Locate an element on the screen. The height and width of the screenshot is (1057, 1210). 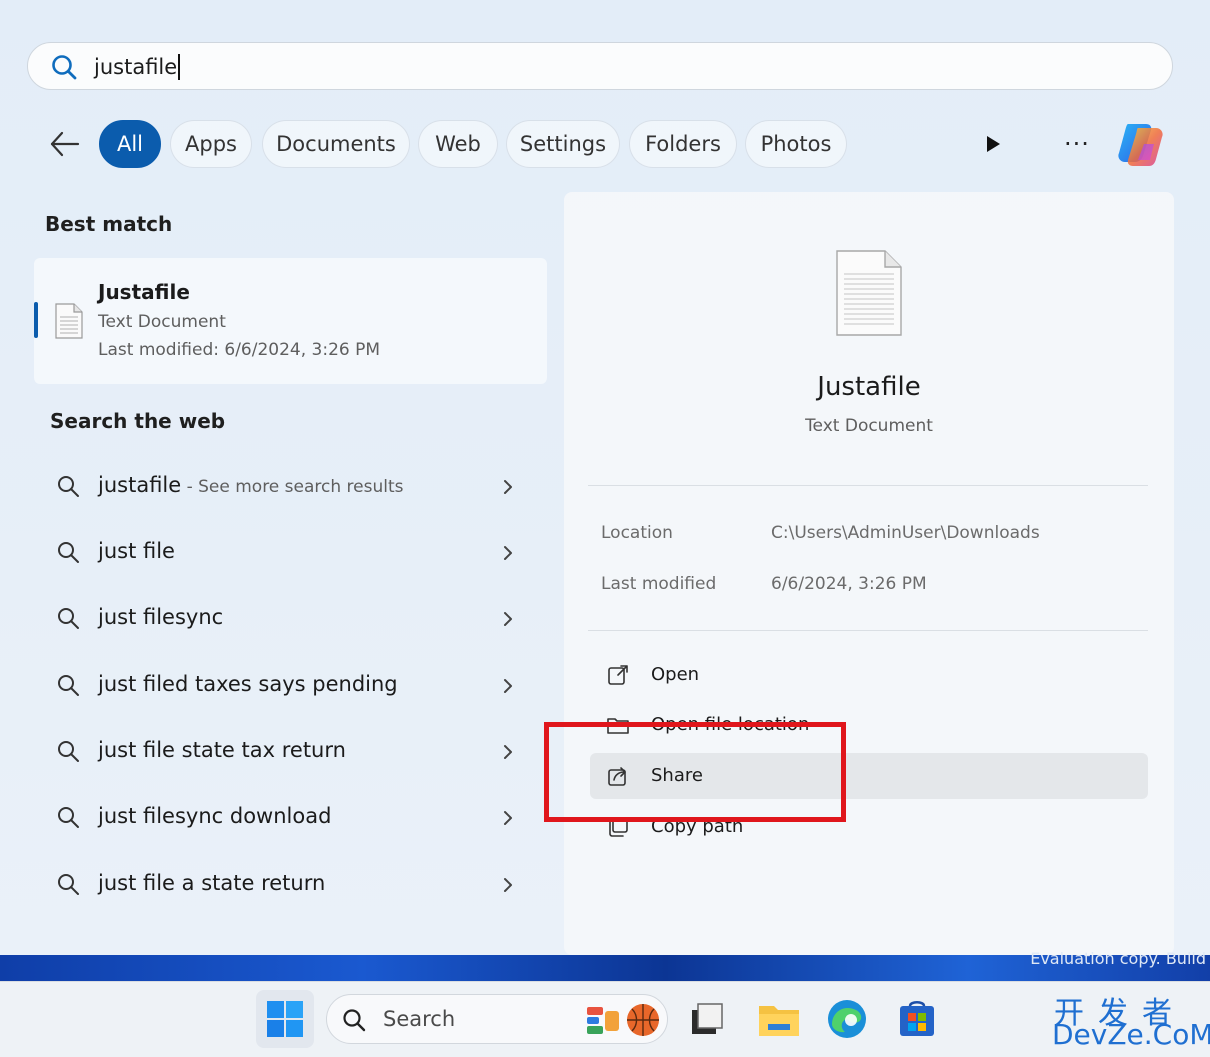
open-file-location-action: Open file location is located at coordinates (869, 725).